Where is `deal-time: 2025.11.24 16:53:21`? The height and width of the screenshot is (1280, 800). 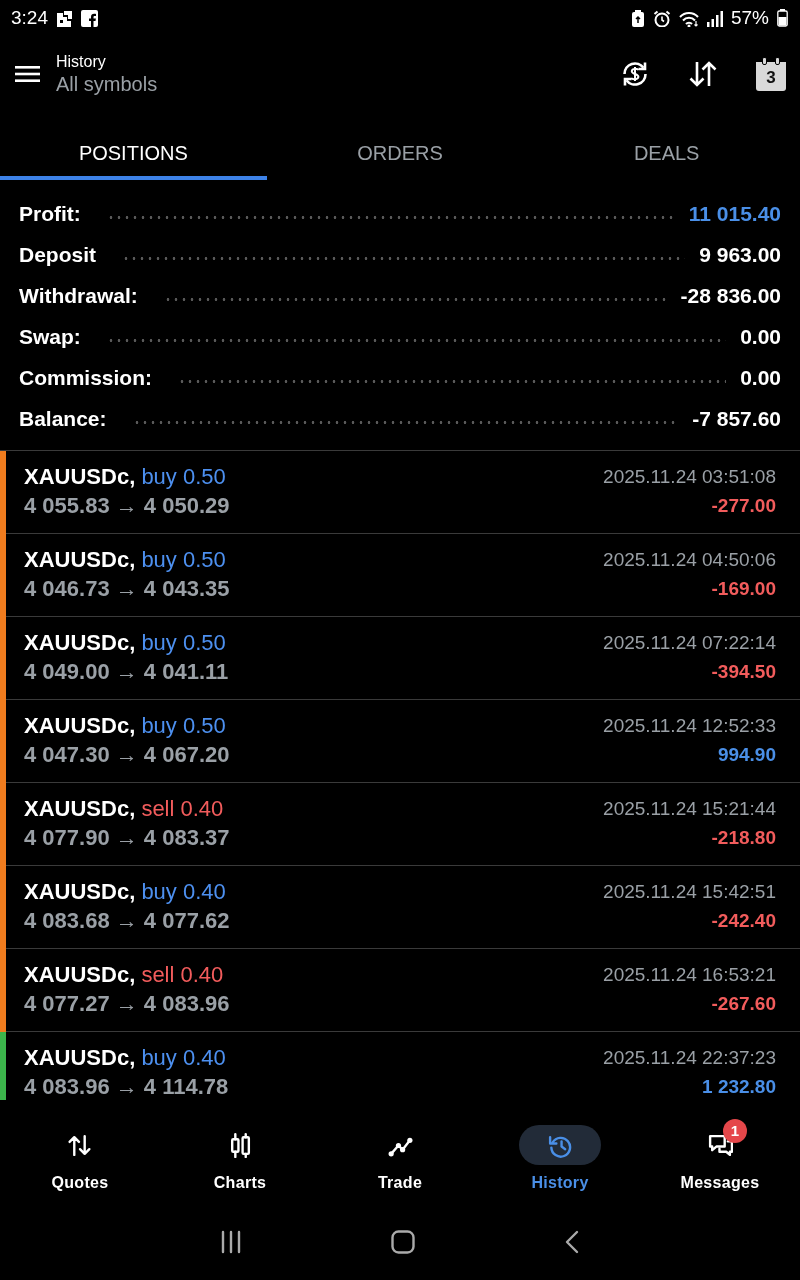 deal-time: 2025.11.24 16:53:21 is located at coordinates (689, 975).